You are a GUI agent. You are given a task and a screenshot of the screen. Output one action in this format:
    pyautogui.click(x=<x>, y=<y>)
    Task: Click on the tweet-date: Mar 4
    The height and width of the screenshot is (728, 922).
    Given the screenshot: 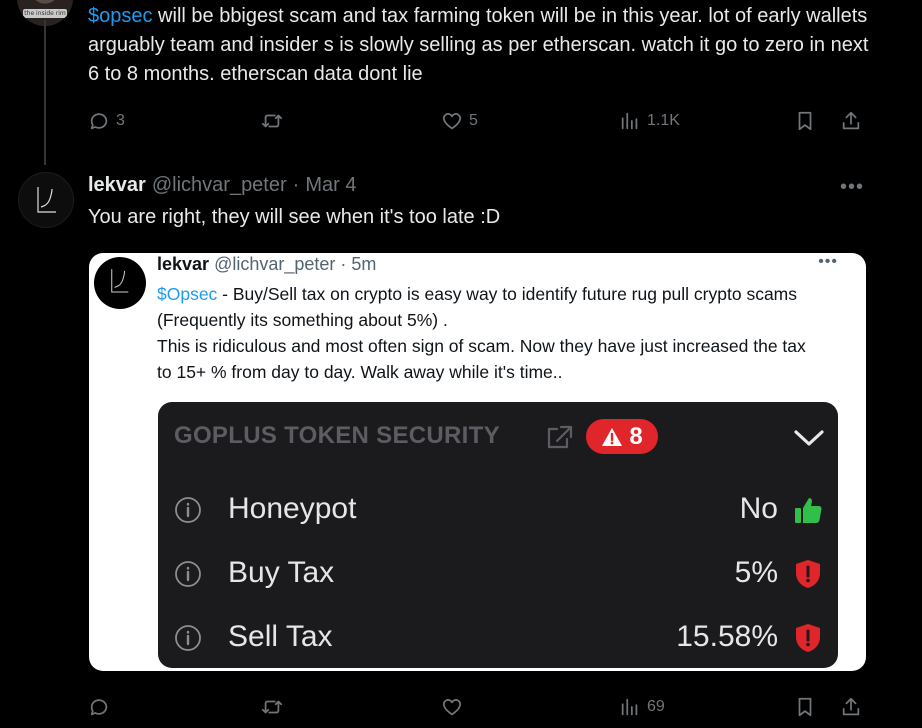 What is the action you would take?
    pyautogui.click(x=330, y=185)
    